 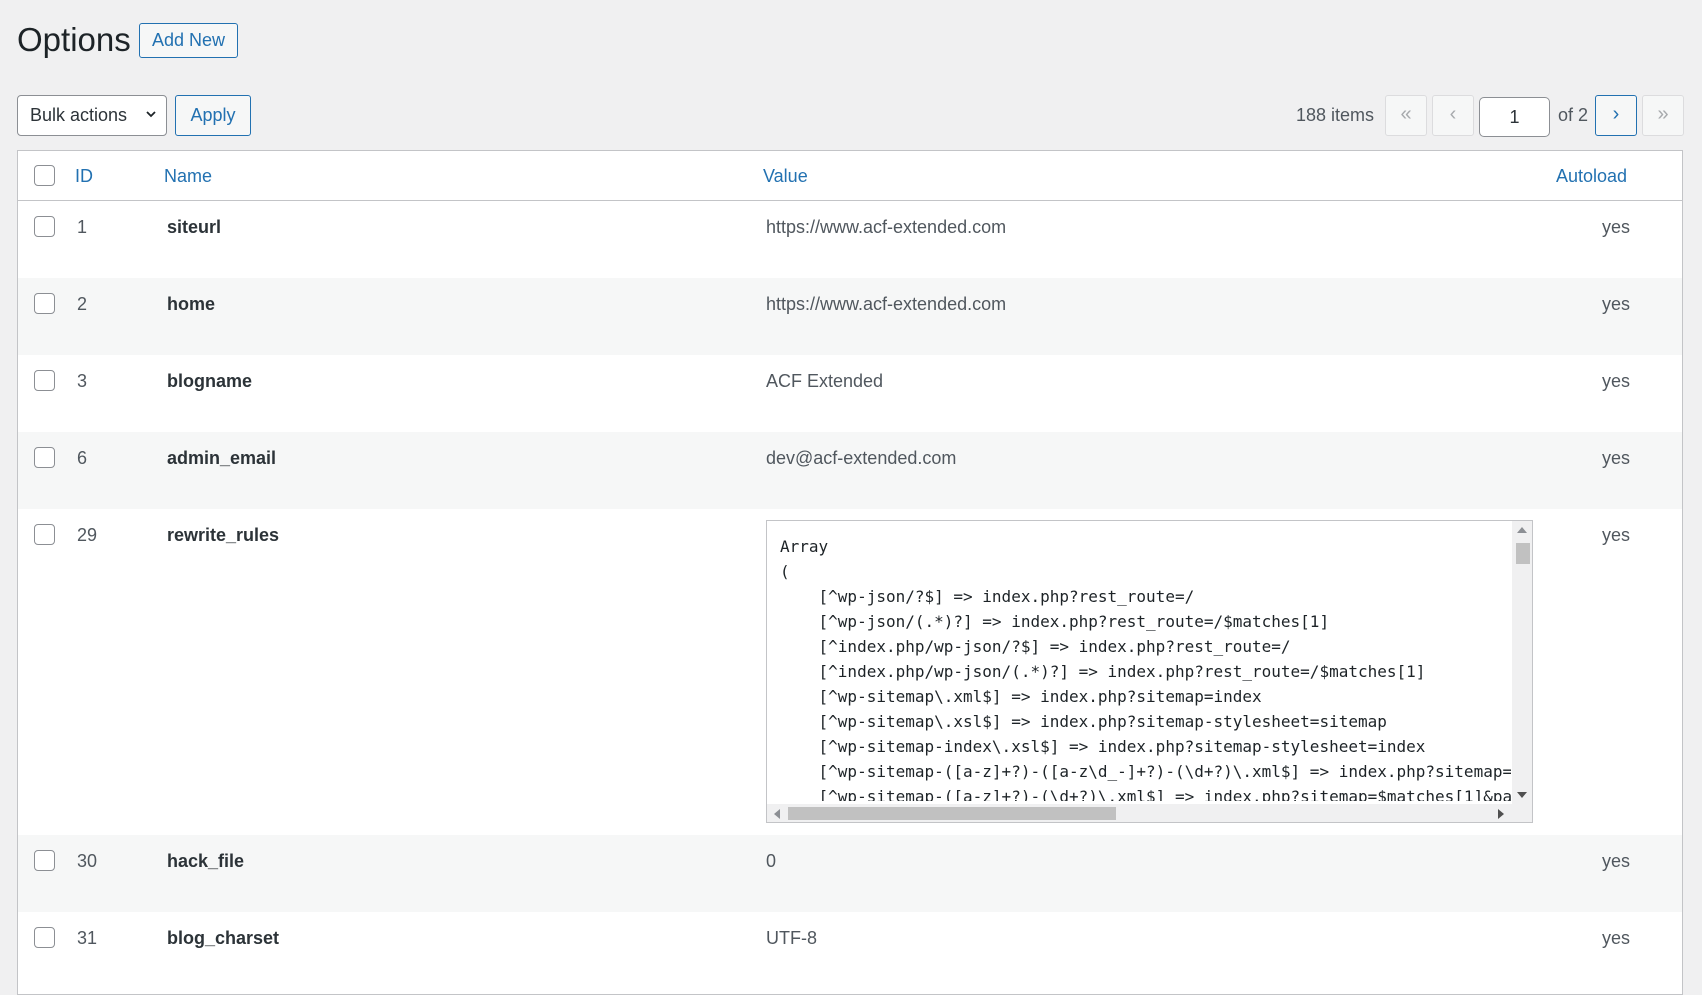 What do you see at coordinates (44, 175) in the screenshot?
I see `select-all-checkbox` at bounding box center [44, 175].